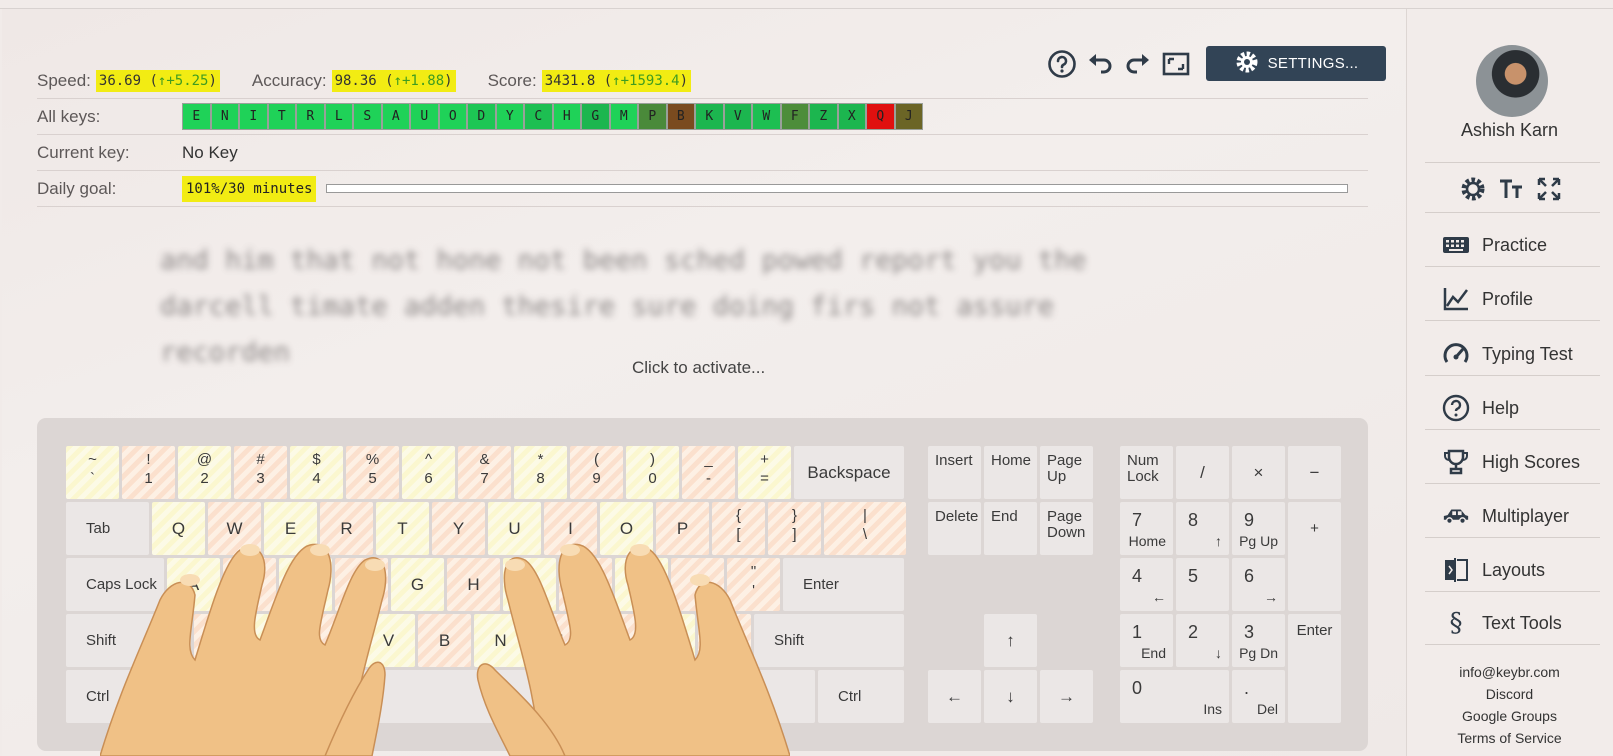 The image size is (1613, 756). I want to click on key-arrow-up: ↑, so click(1010, 640).